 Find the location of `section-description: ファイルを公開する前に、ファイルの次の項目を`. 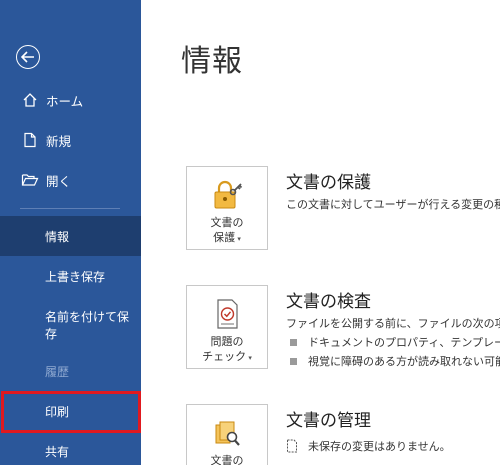

section-description: ファイルを公開する前に、ファイルの次の項目を is located at coordinates (393, 323).